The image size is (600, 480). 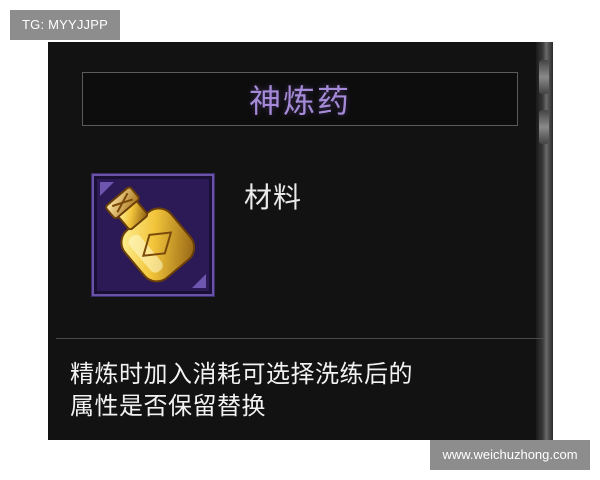 I want to click on description-line: 精炼时加入消耗可选择洗练后的, so click(x=241, y=374).